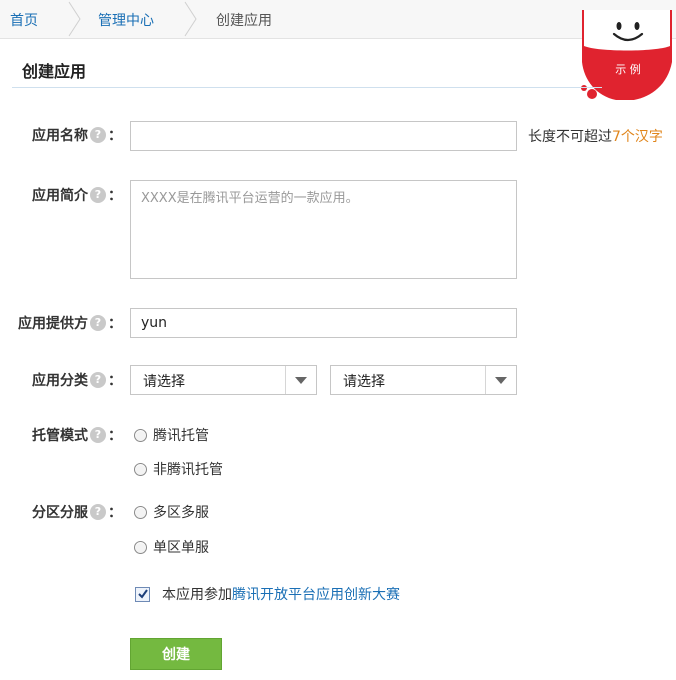  What do you see at coordinates (364, 382) in the screenshot?
I see `category-select-secondary-value: 请选择` at bounding box center [364, 382].